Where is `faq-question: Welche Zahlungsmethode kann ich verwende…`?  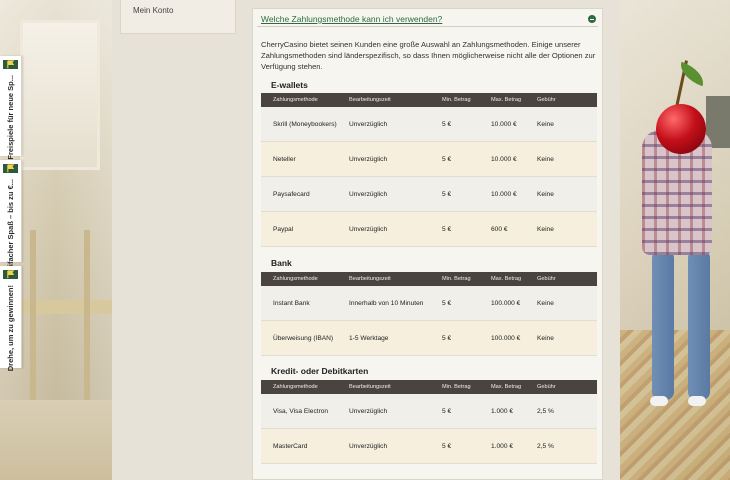
faq-question: Welche Zahlungsmethode kann ich verwende… is located at coordinates (351, 19).